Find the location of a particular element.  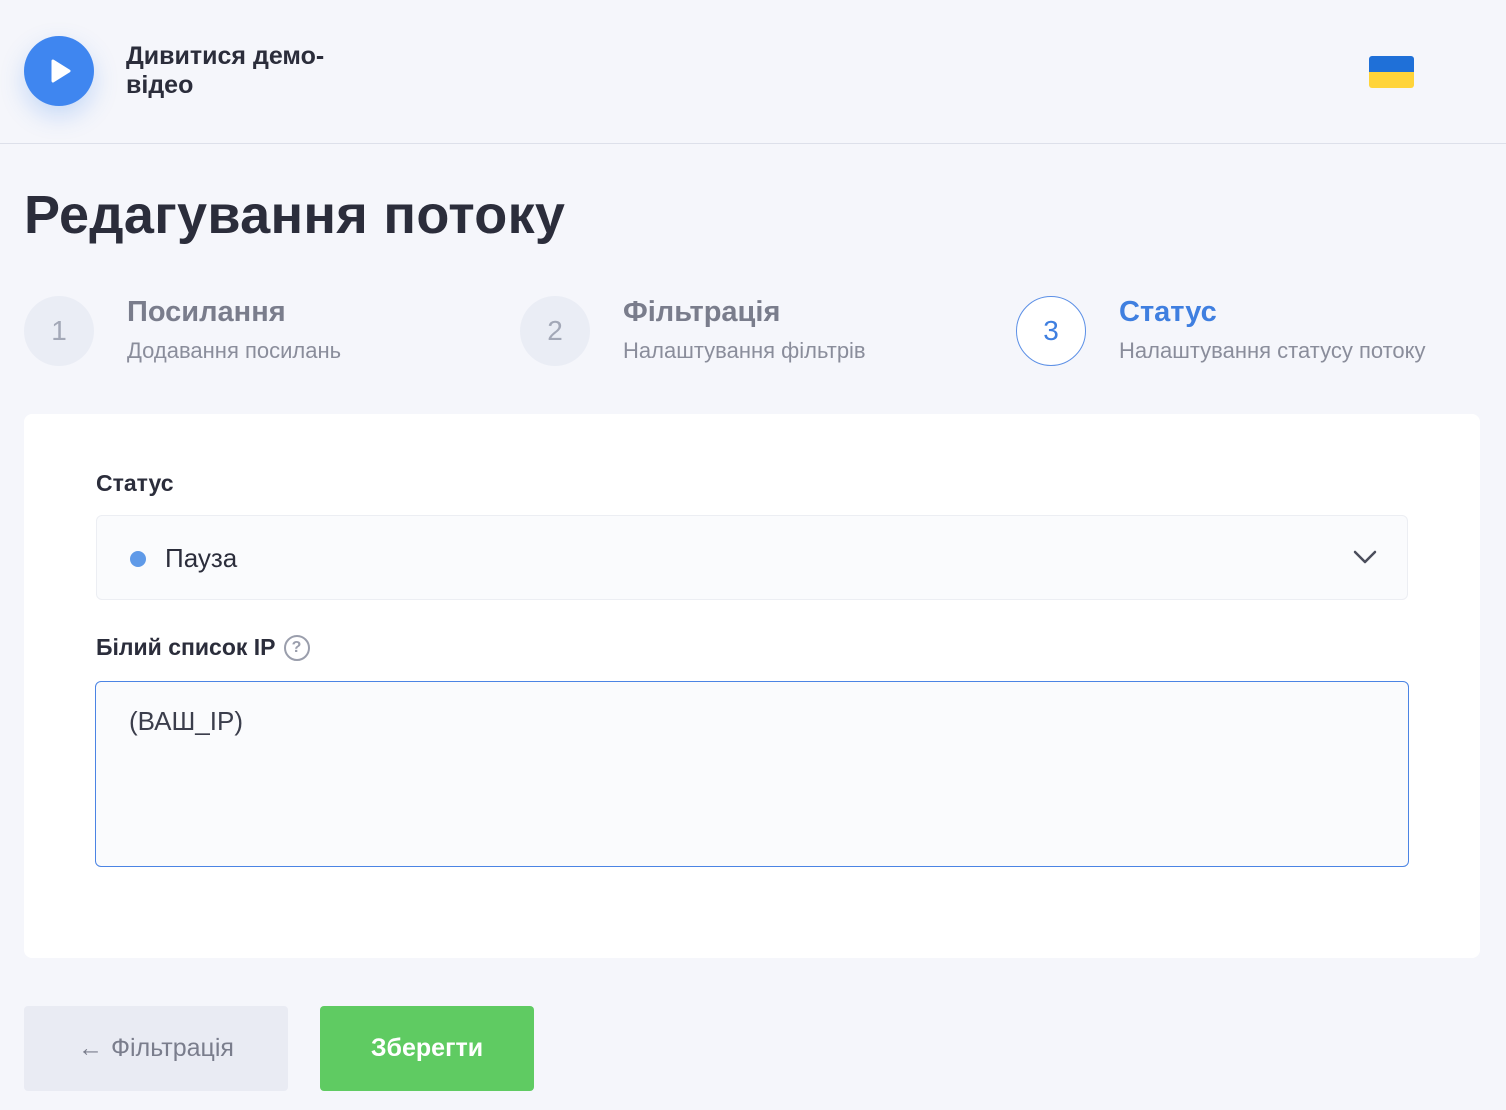

ip-whitelist-textarea: (ВАШ_IP) is located at coordinates (752, 774).